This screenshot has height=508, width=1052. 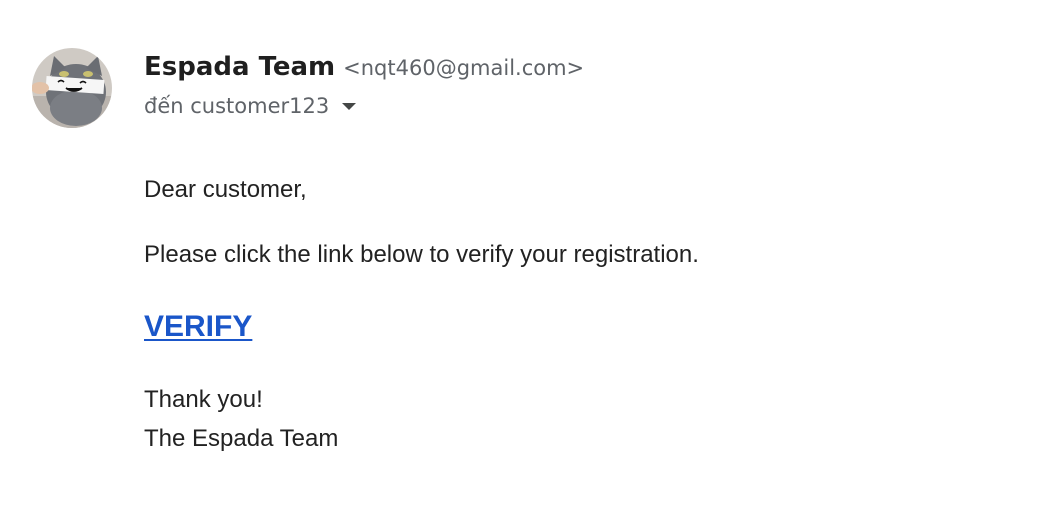 I want to click on email-signature: The Espada Team, so click(x=241, y=438).